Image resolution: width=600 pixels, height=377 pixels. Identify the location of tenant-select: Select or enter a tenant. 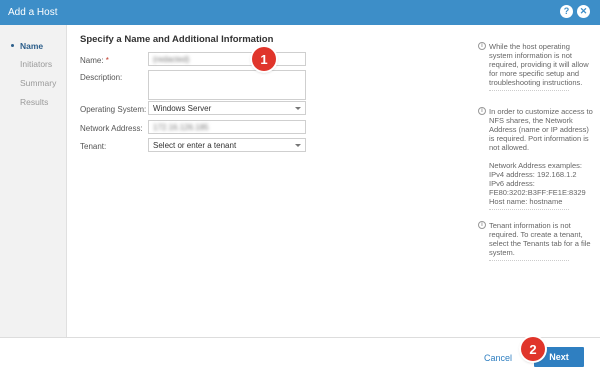
(227, 145).